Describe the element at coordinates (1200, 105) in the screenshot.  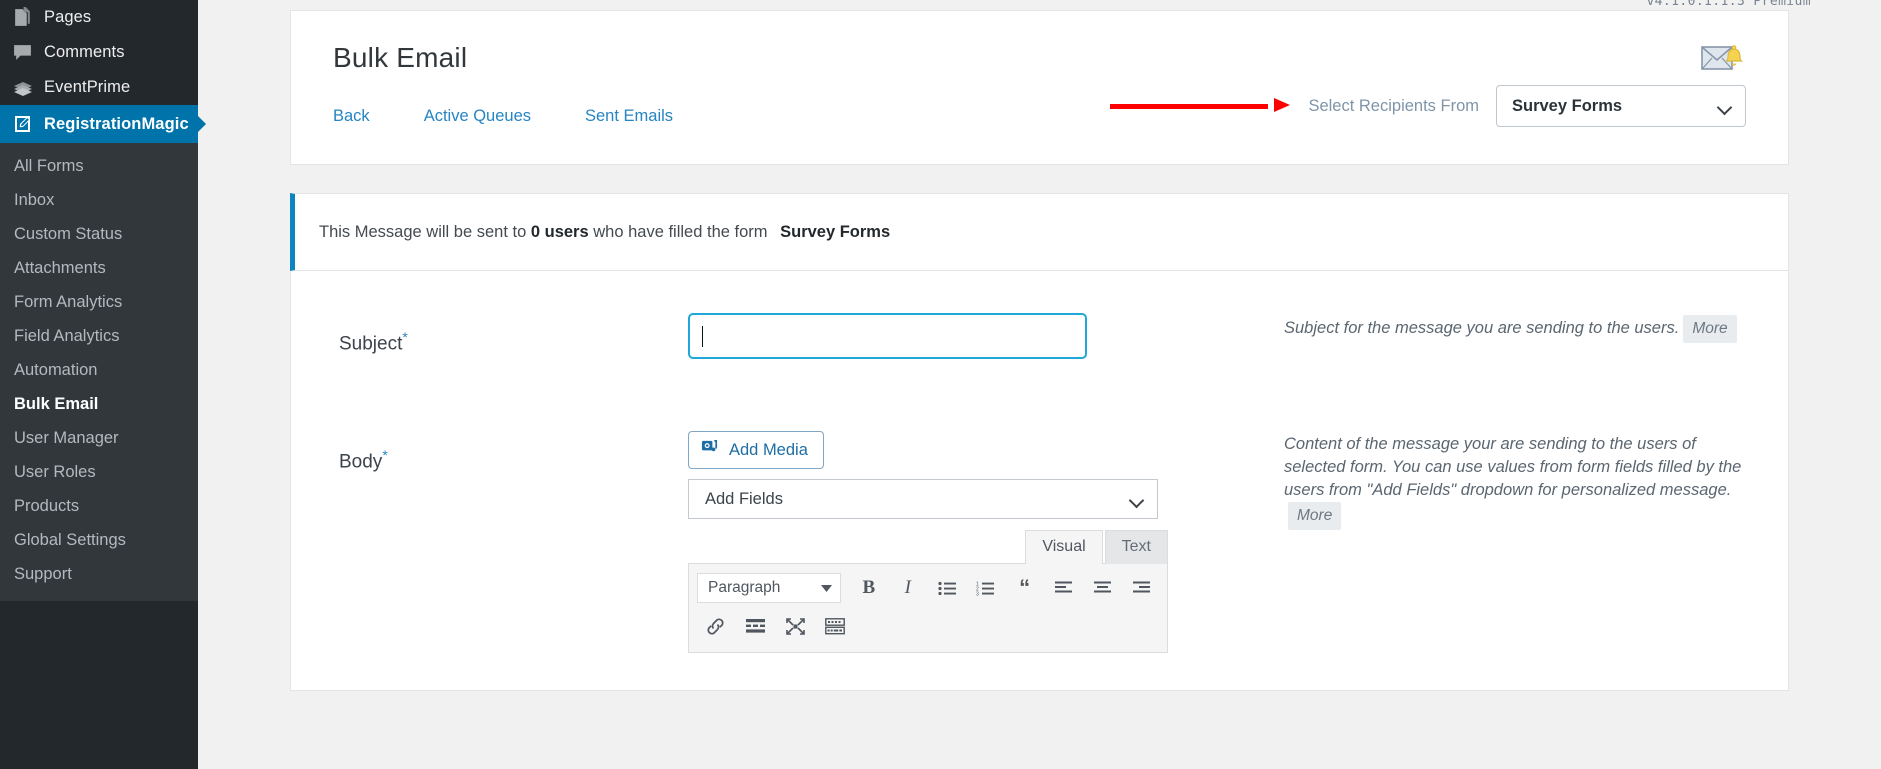
I see `red-arrow-annotation-icon` at that location.